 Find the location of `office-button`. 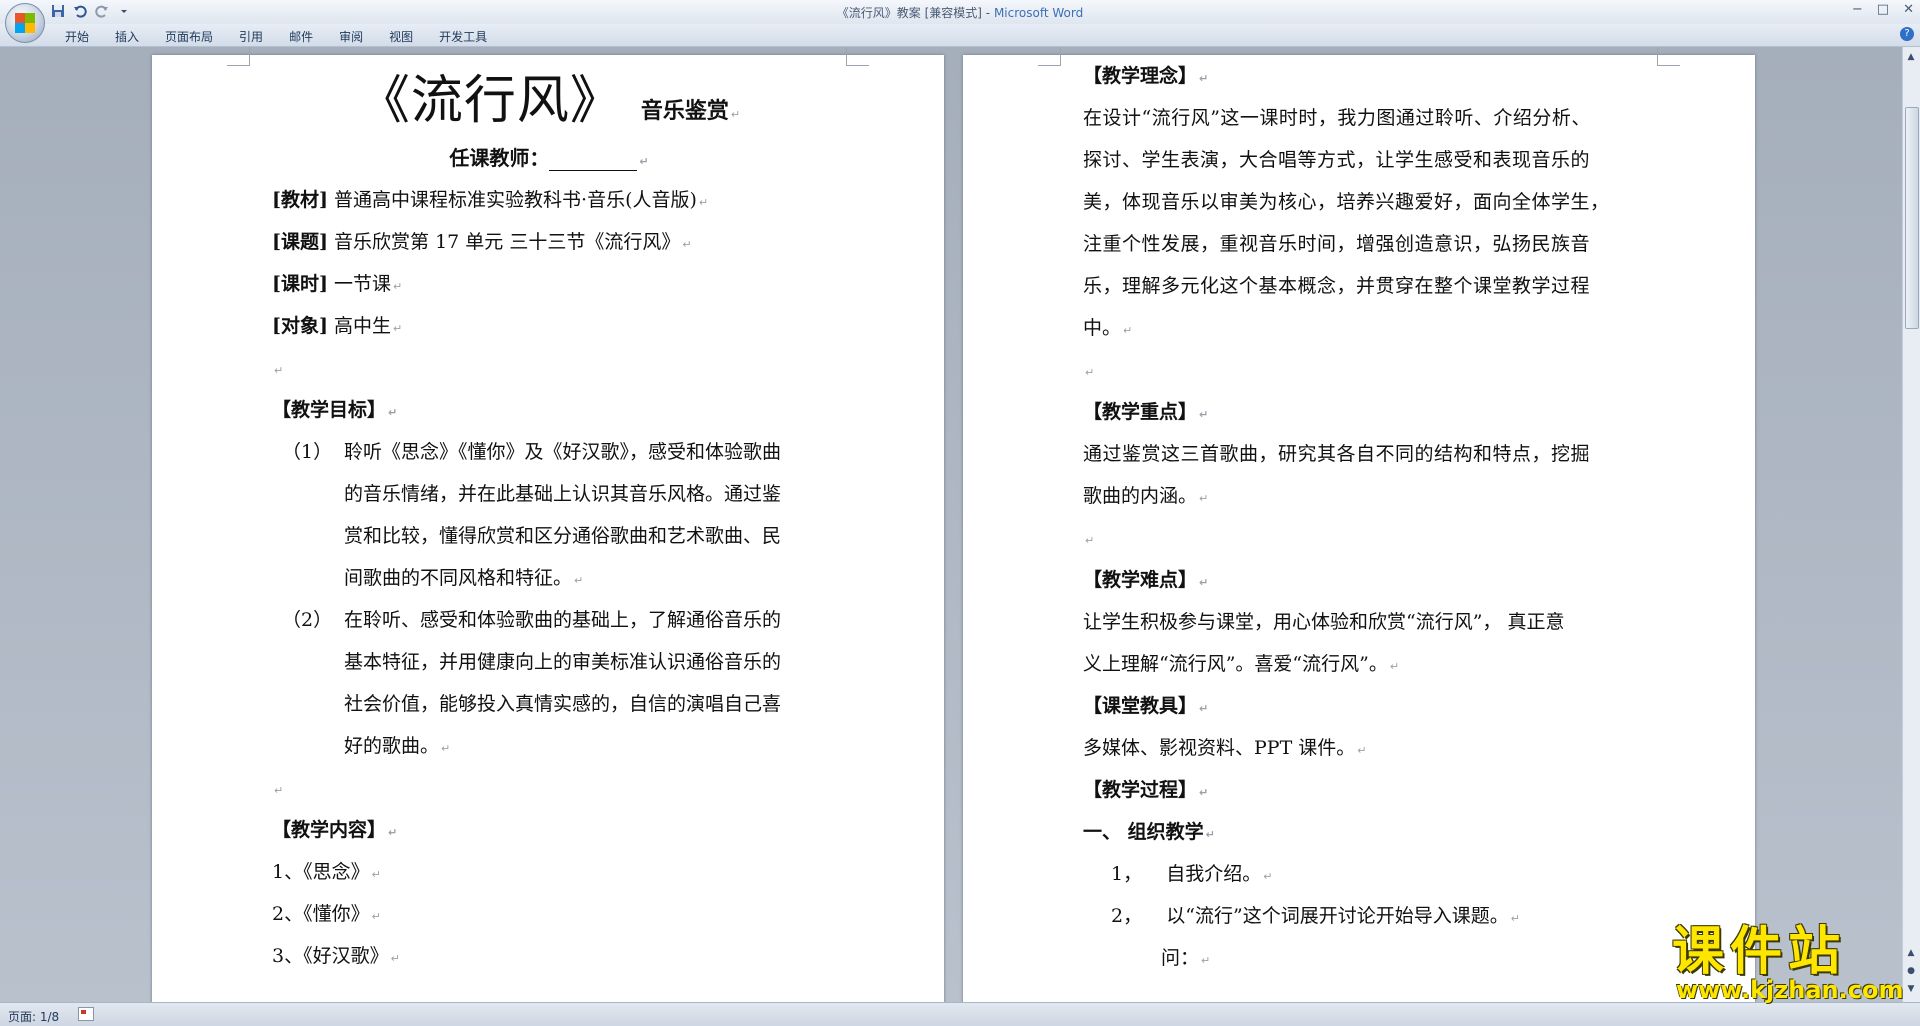

office-button is located at coordinates (25, 23).